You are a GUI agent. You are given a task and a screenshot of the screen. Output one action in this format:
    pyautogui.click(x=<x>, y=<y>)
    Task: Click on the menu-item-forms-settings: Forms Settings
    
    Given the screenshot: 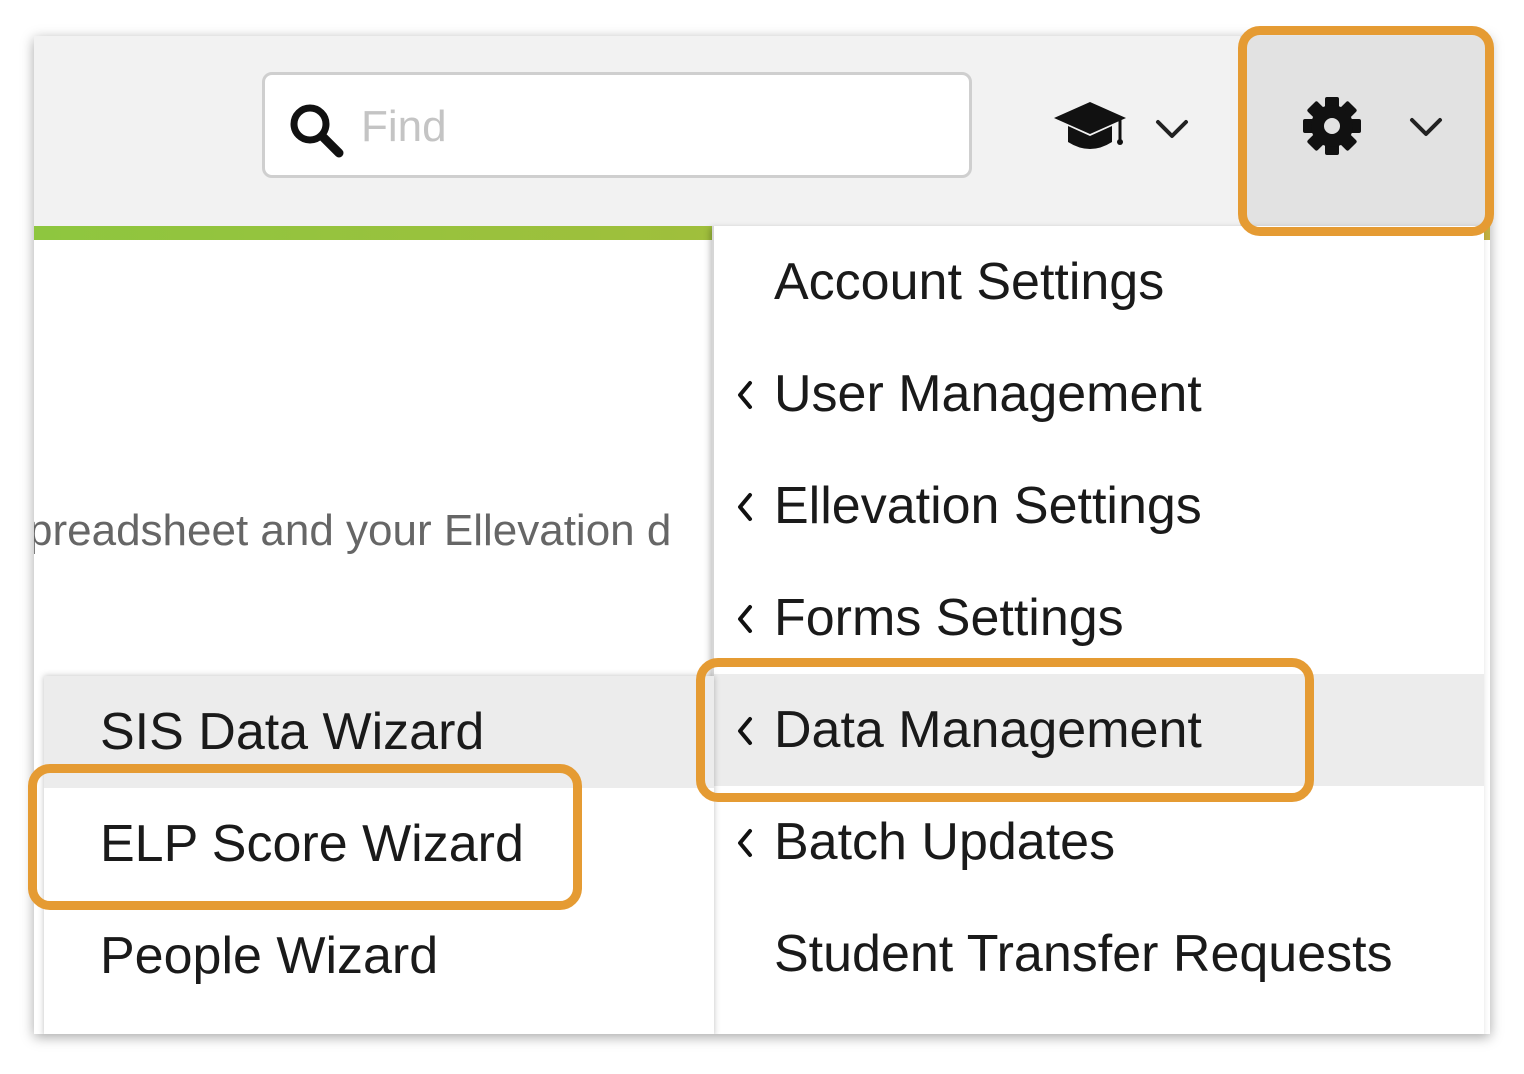 What is the action you would take?
    pyautogui.click(x=1099, y=618)
    